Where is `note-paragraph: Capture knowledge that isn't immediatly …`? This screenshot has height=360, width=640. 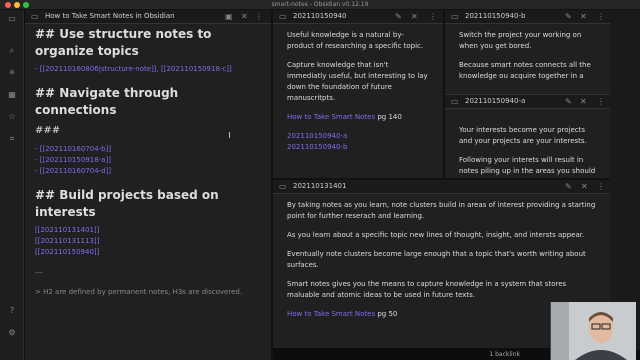 note-paragraph: Capture knowledge that isn't immediatly … is located at coordinates (357, 81).